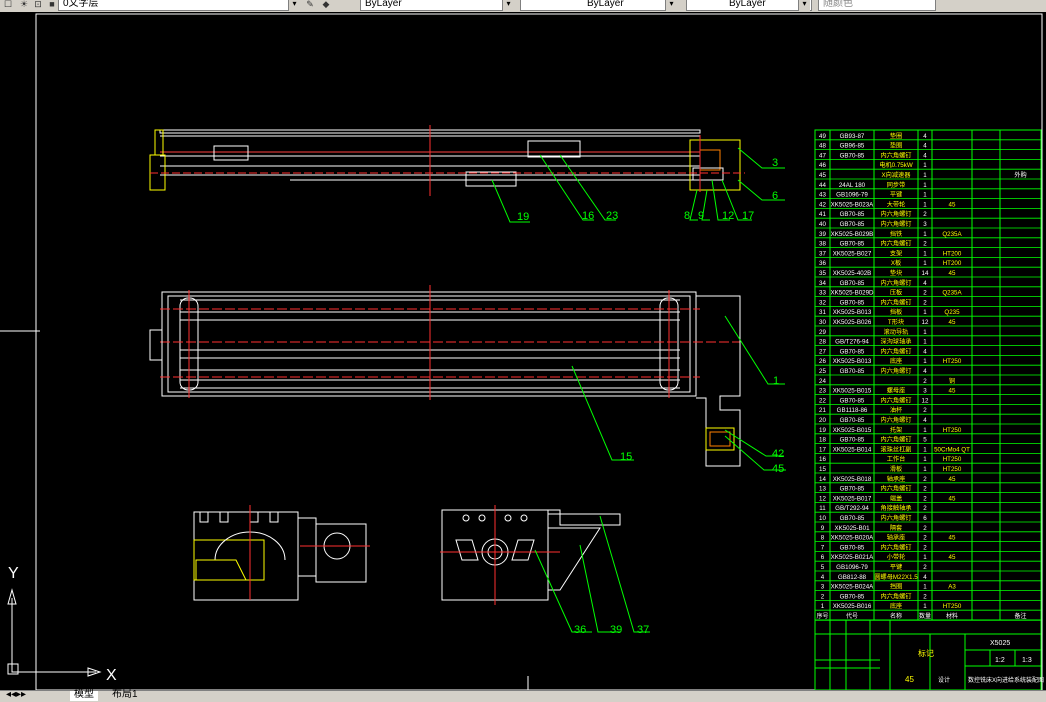 This screenshot has height=702, width=1046. I want to click on layer-color-icon: ■, so click(52, 5).